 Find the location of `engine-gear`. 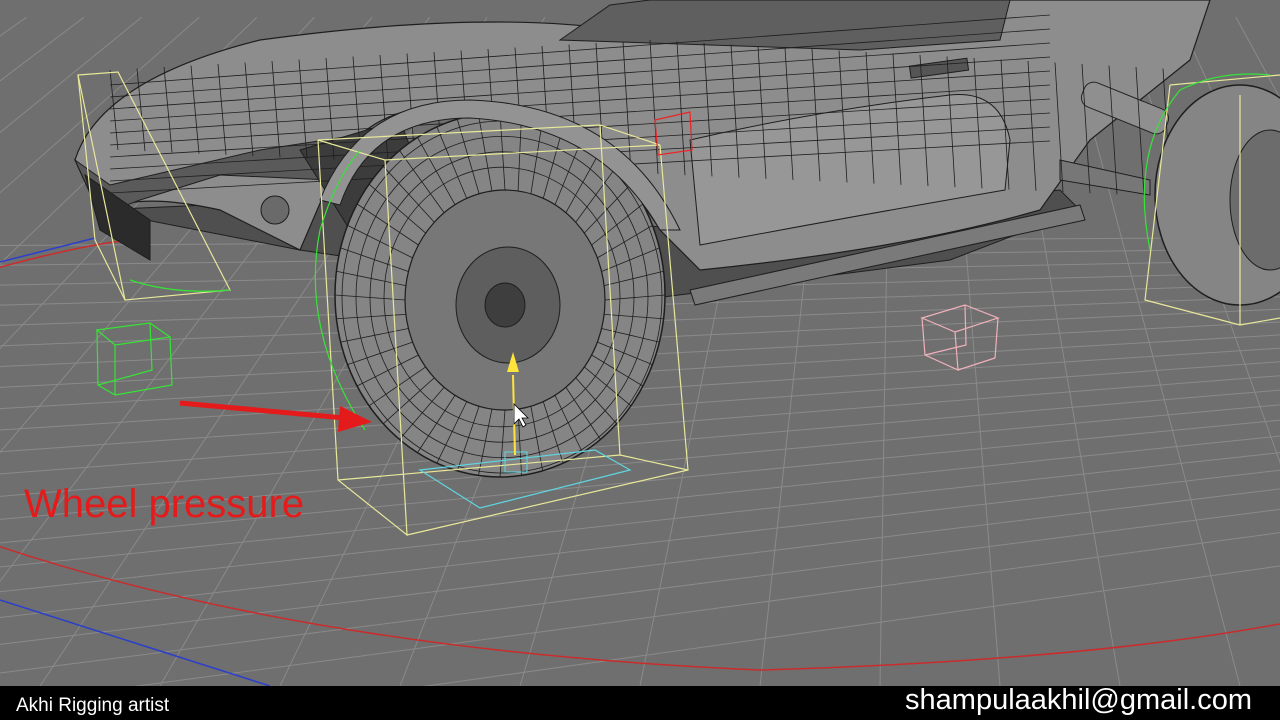

engine-gear is located at coordinates (275, 210).